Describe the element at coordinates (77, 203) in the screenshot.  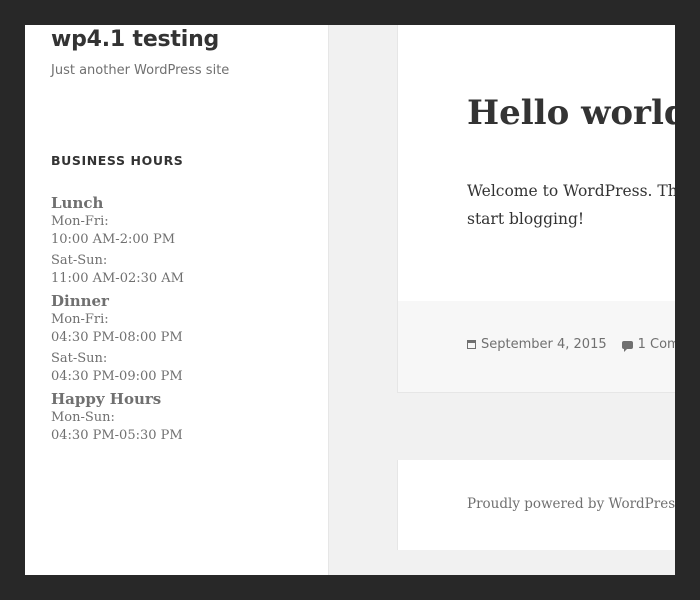
I see `meal-name: Lunch` at that location.